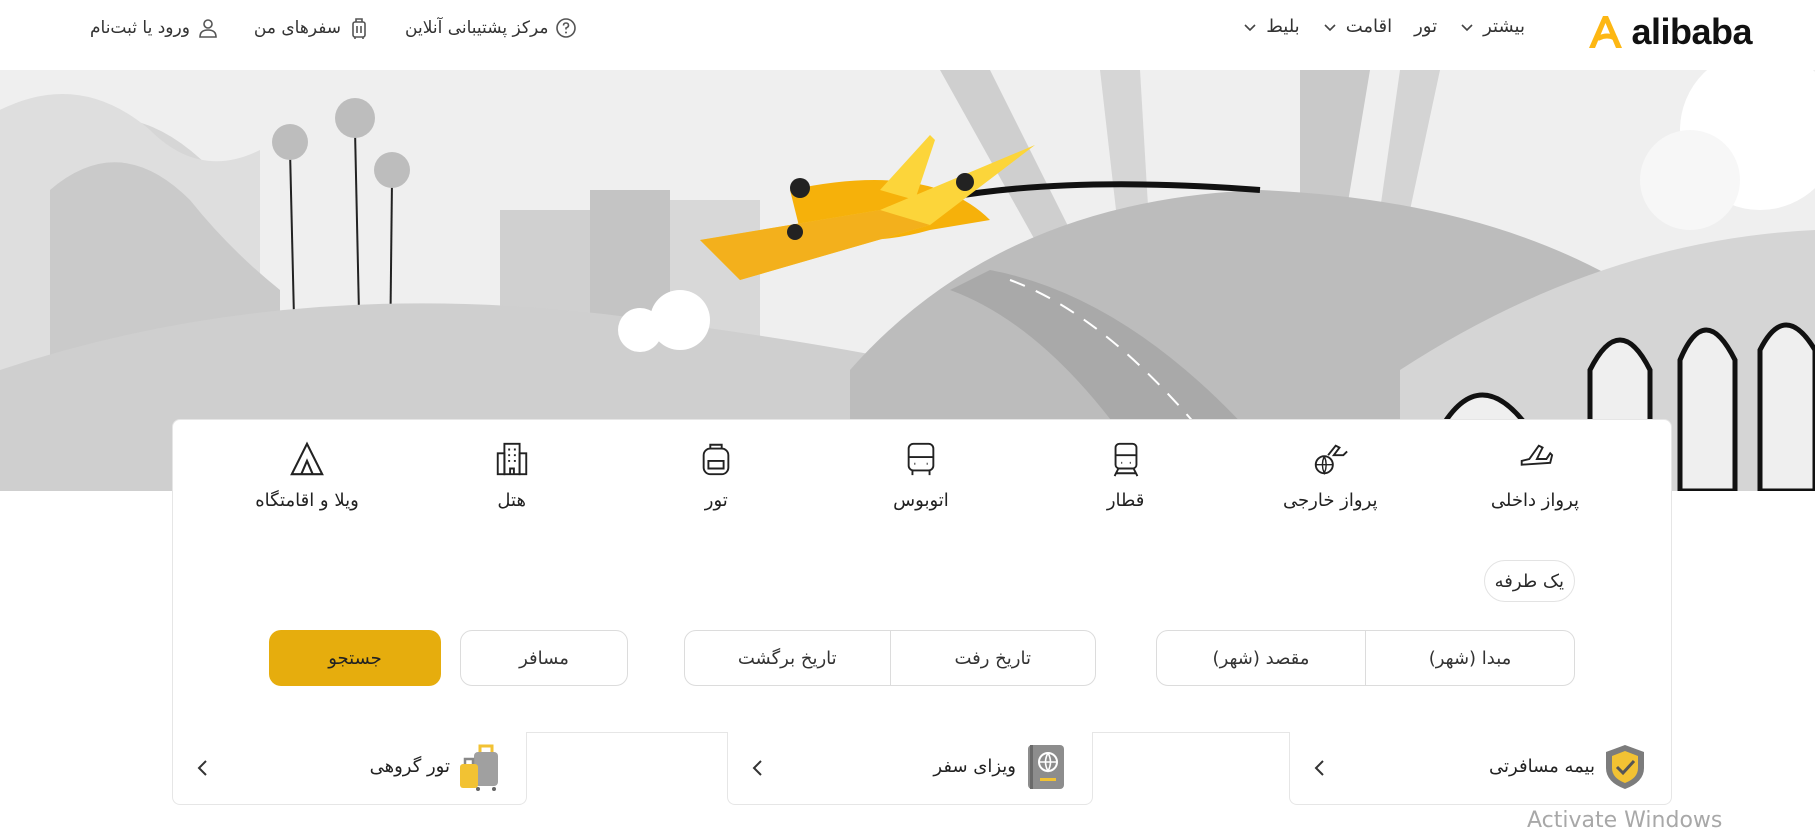 This screenshot has width=1815, height=833. What do you see at coordinates (1625, 820) in the screenshot?
I see `os-activation-watermark: Activate Windows` at bounding box center [1625, 820].